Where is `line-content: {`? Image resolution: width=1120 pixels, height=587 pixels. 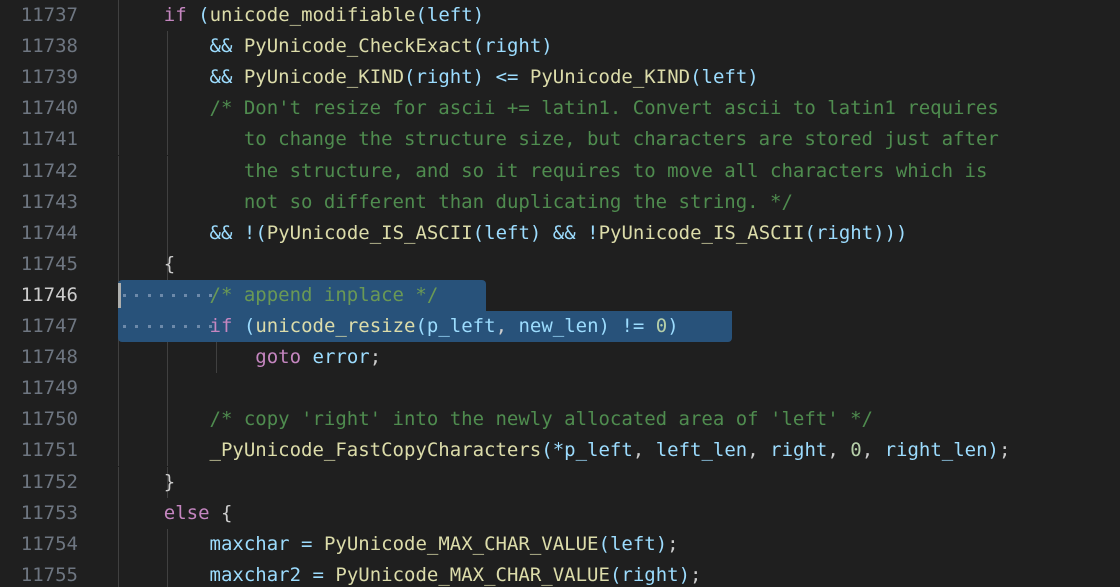
line-content: { is located at coordinates (146, 264).